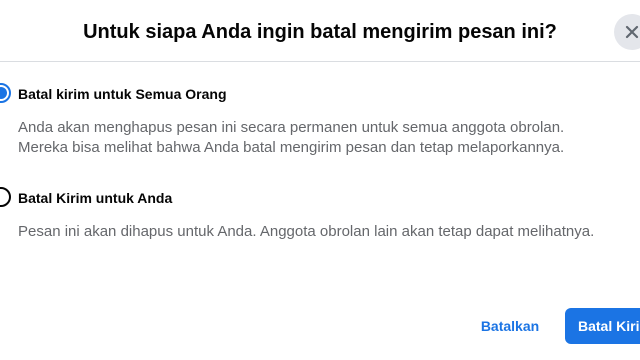 Image resolution: width=640 pixels, height=360 pixels. Describe the element at coordinates (5, 197) in the screenshot. I see `radio-unsend-for-you` at that location.